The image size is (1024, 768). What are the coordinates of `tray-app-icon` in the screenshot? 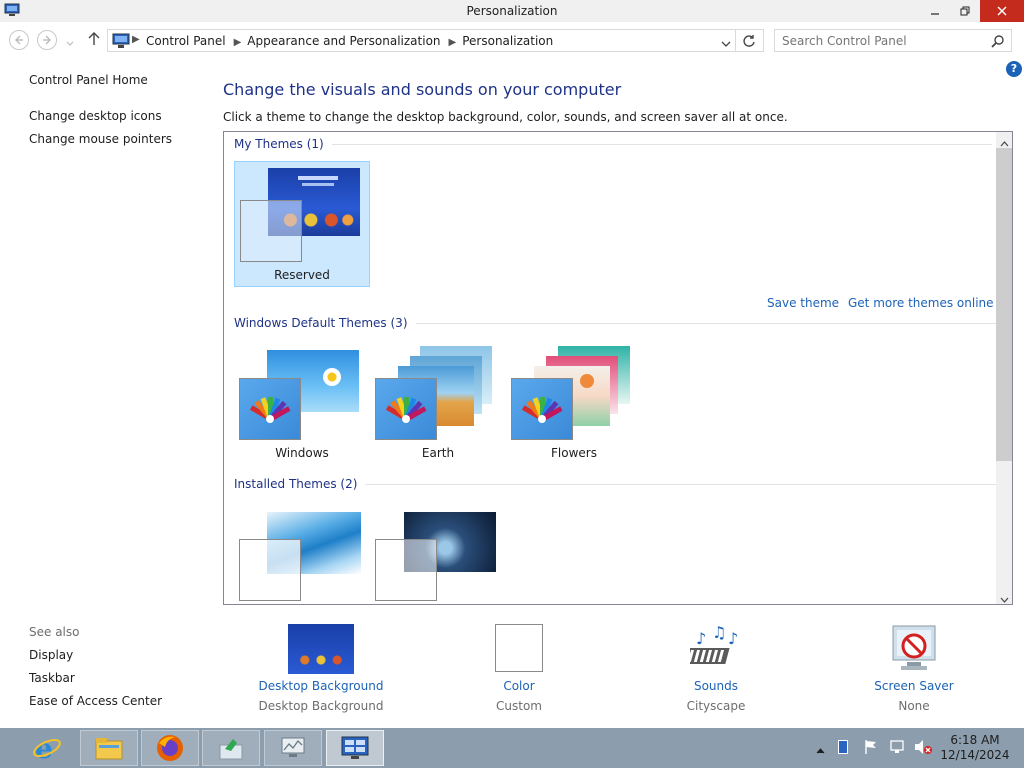 It's located at (843, 747).